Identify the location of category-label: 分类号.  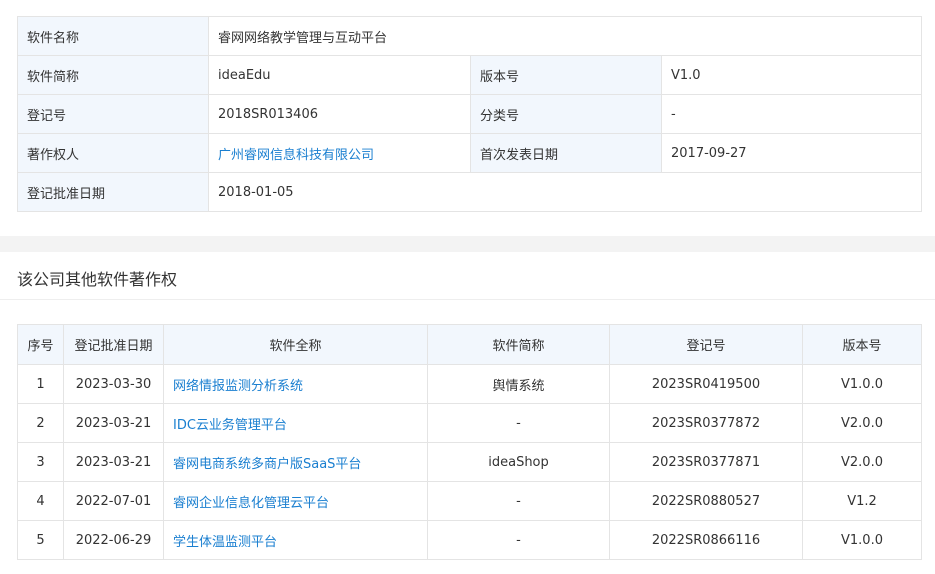
(566, 114).